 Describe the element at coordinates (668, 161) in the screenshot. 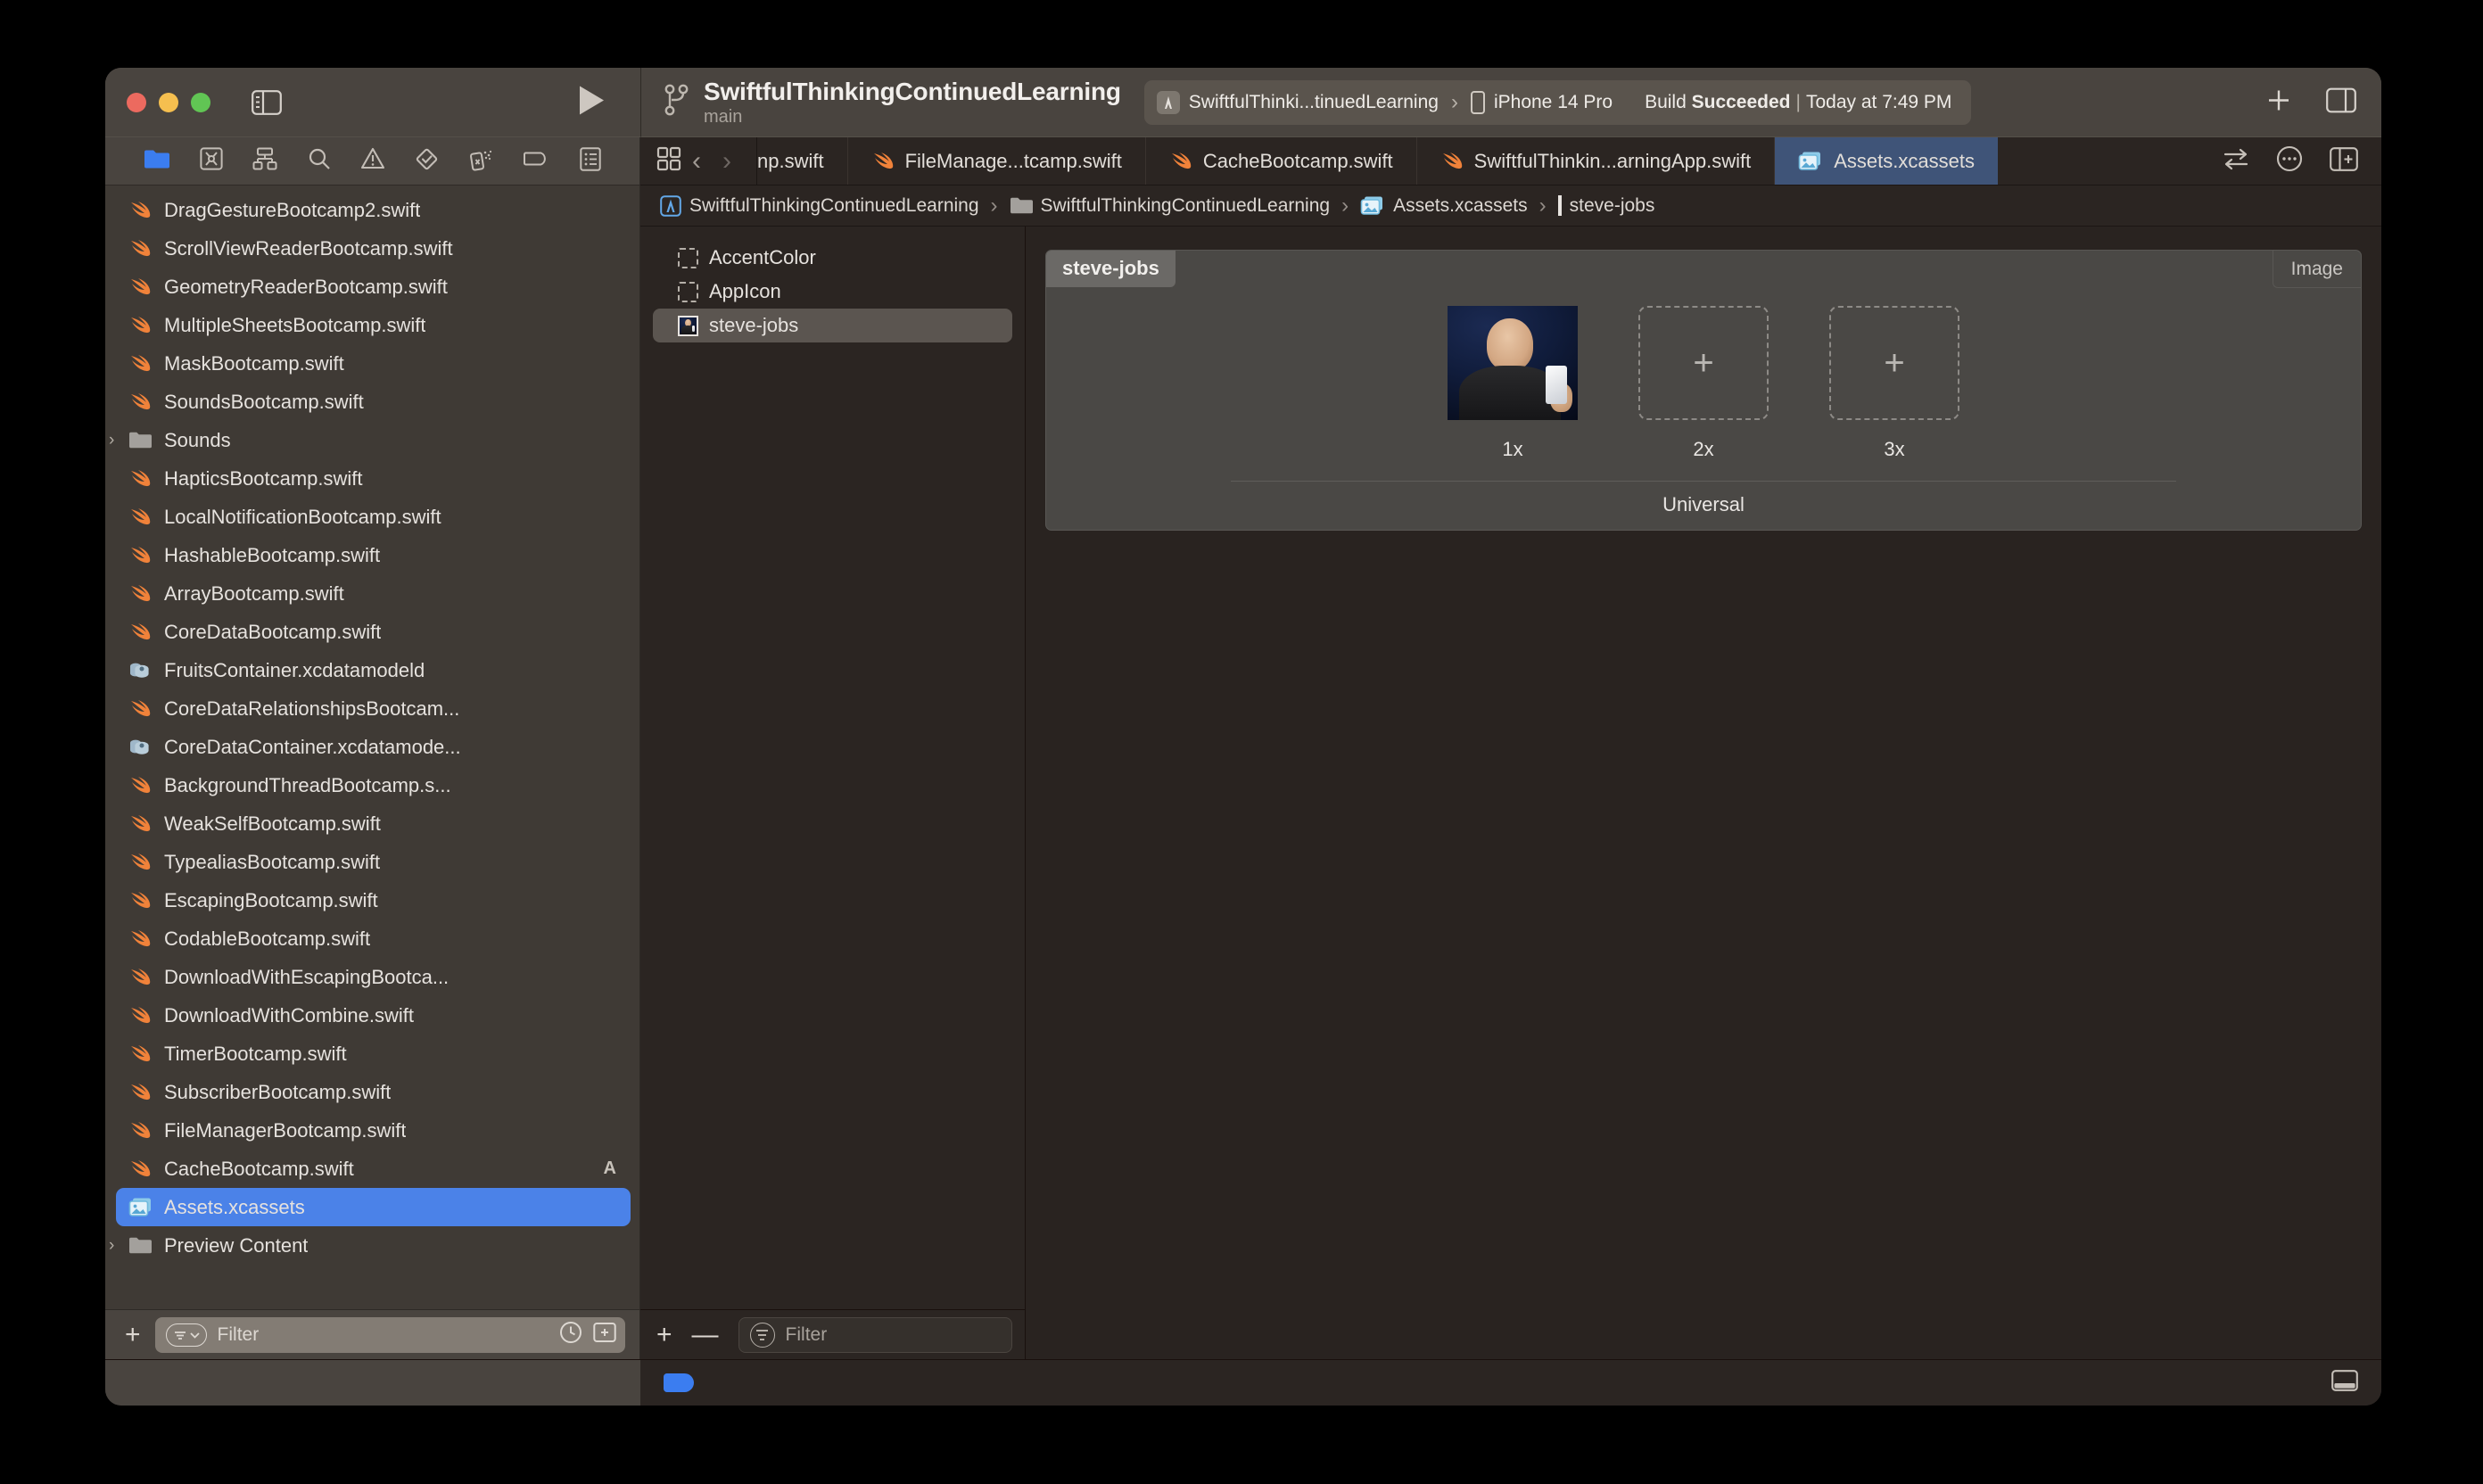

I see `tab-overview-icon` at that location.